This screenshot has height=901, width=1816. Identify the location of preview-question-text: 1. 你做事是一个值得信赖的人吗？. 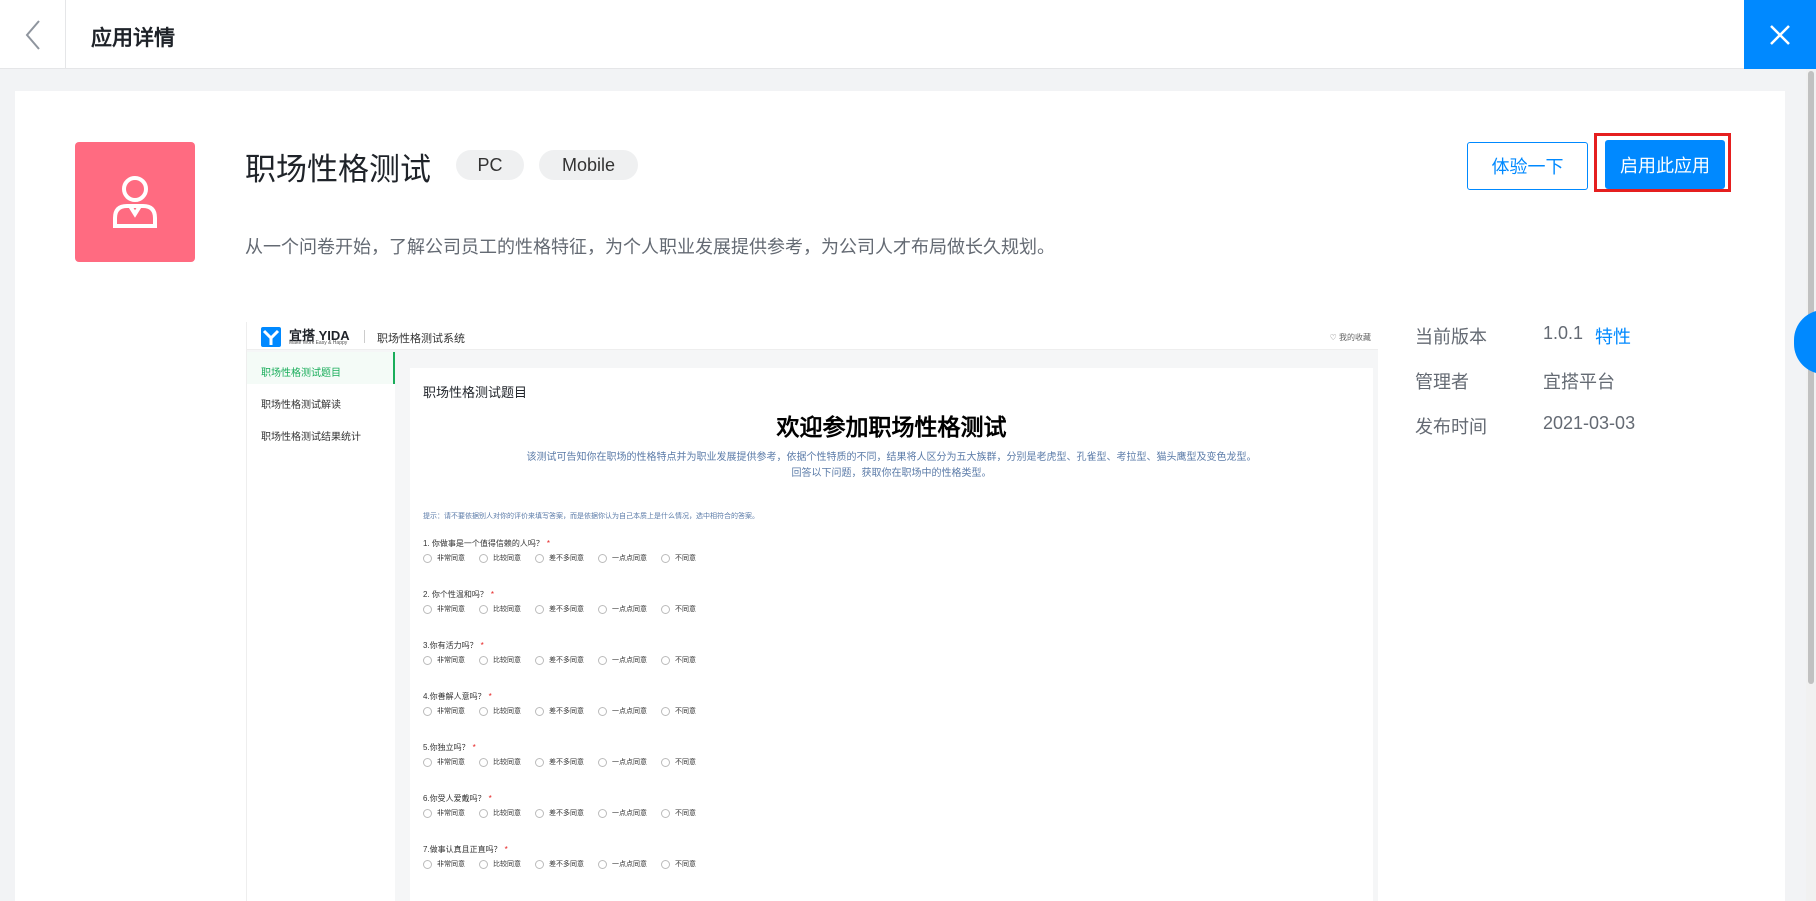
(483, 543).